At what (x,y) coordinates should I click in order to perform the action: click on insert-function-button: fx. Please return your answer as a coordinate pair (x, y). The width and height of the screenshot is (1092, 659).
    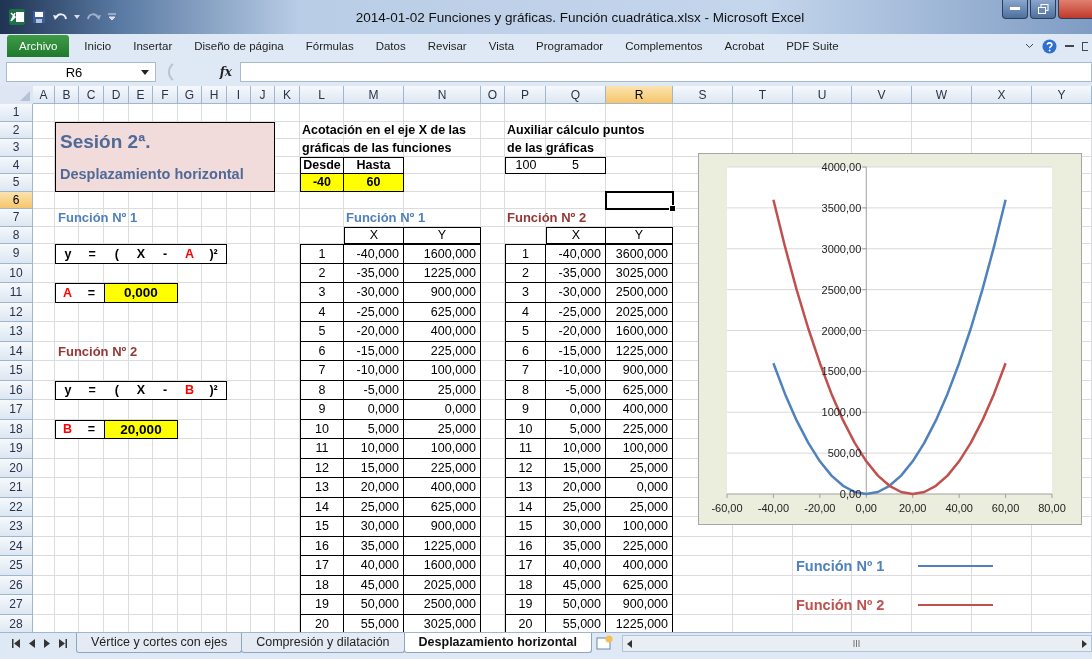
    Looking at the image, I should click on (225, 72).